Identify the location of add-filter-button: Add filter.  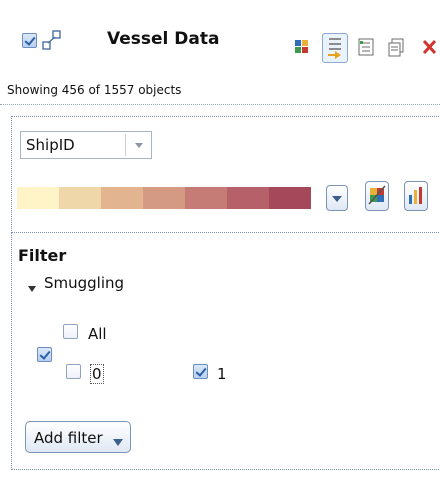
(78, 437).